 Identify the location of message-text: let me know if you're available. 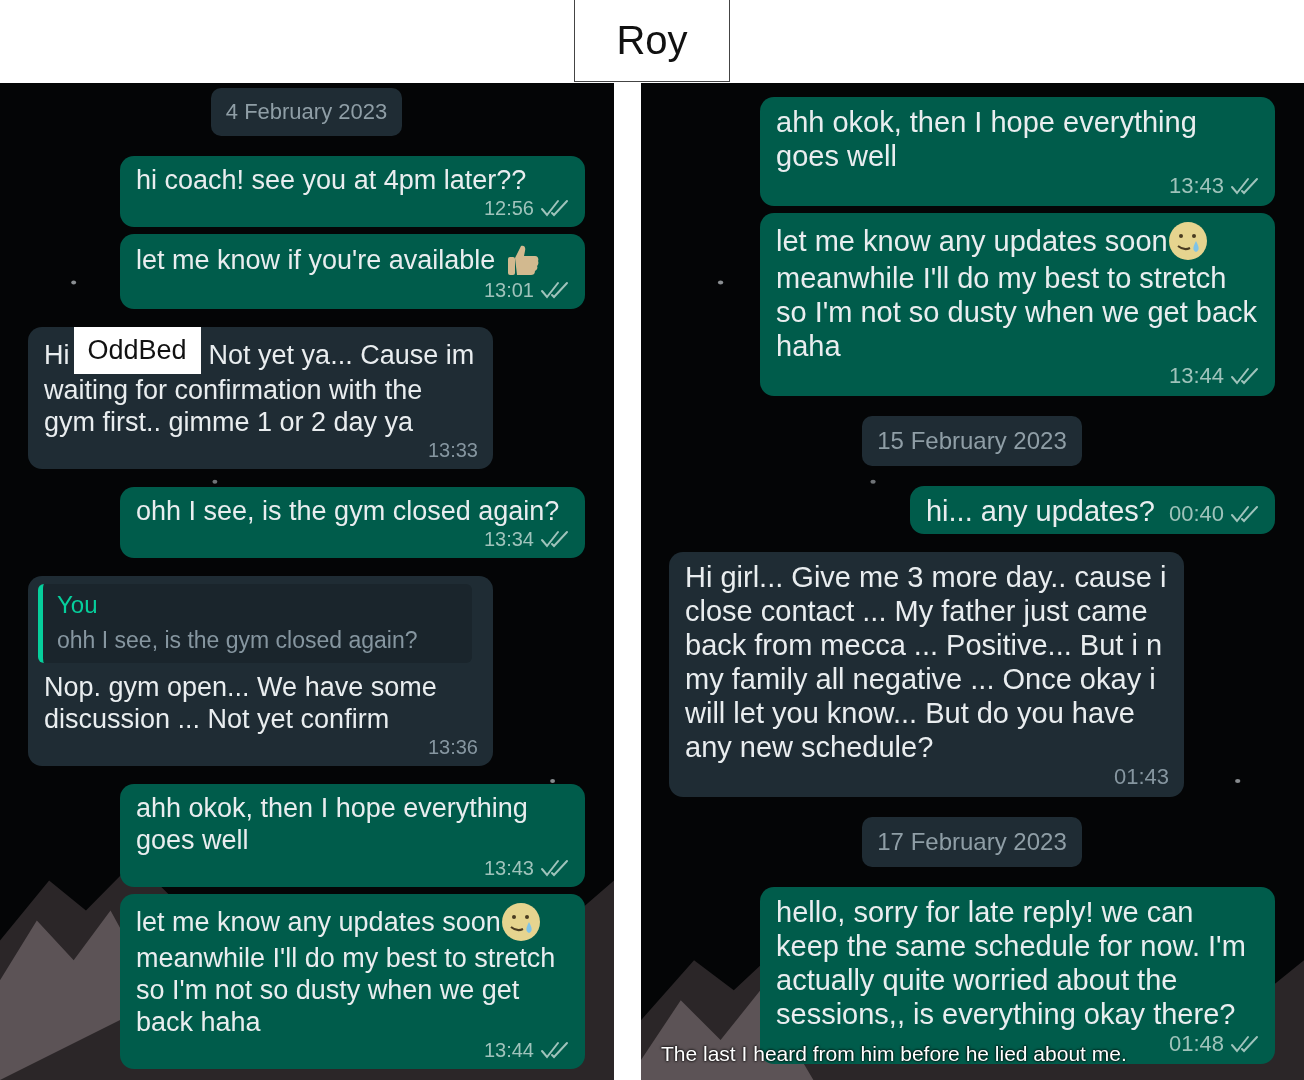
(316, 260).